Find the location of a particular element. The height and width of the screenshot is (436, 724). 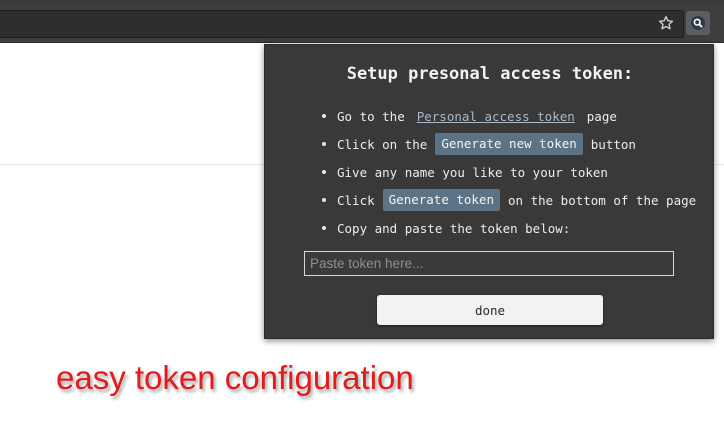

caption-text: easy token configuration is located at coordinates (235, 377).